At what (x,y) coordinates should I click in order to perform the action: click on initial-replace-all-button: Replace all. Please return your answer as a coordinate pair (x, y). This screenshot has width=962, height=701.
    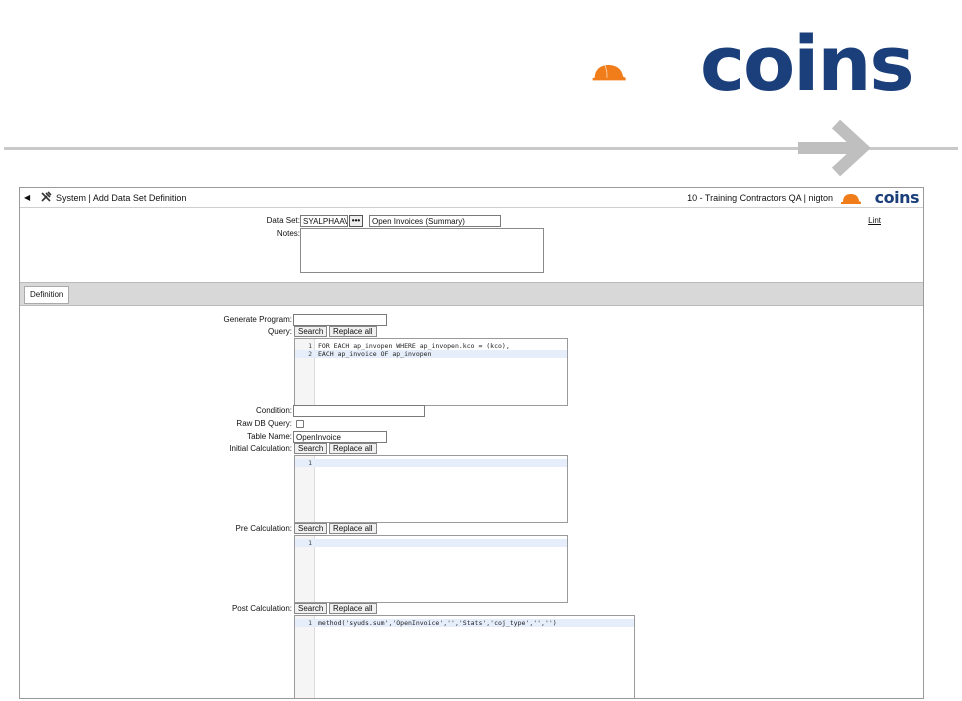
    Looking at the image, I should click on (353, 448).